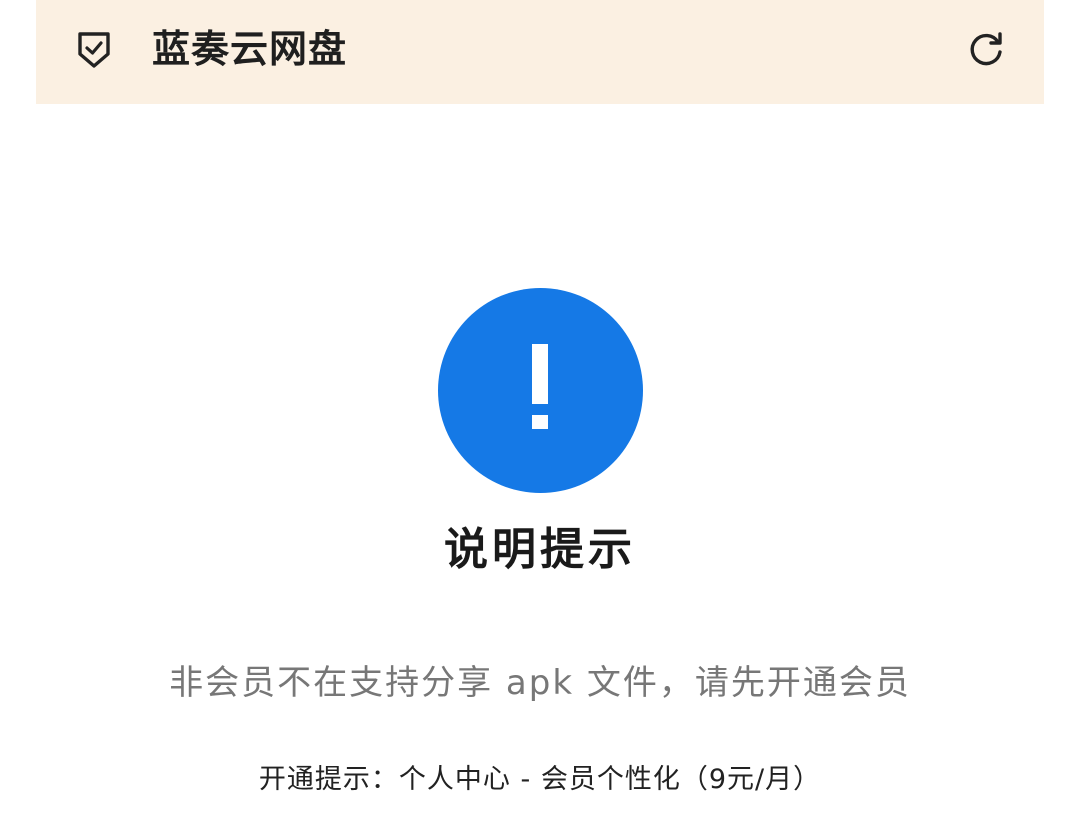 The image size is (1080, 831). Describe the element at coordinates (540, 549) in the screenshot. I see `alert-title: 说明提示` at that location.